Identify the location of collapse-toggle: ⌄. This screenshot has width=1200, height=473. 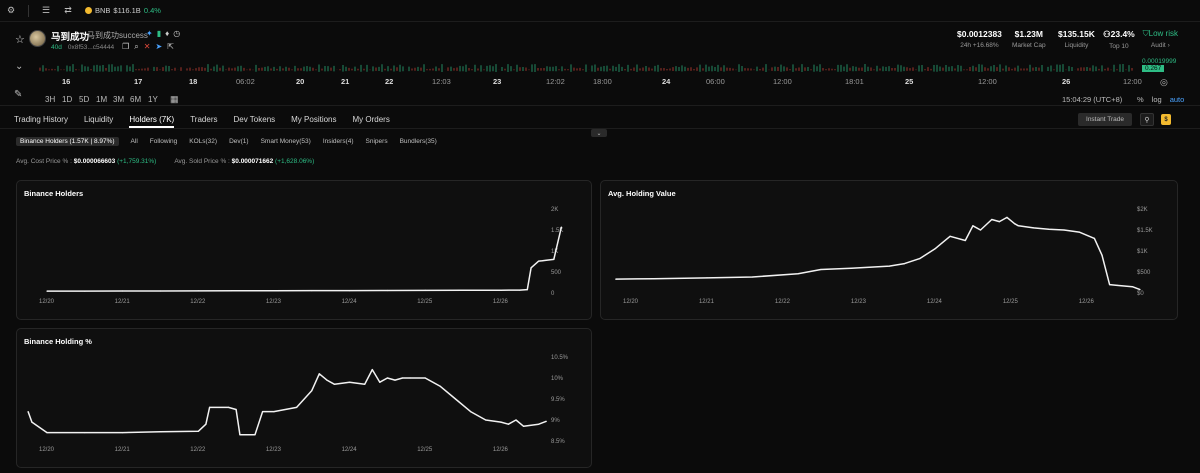
(599, 133).